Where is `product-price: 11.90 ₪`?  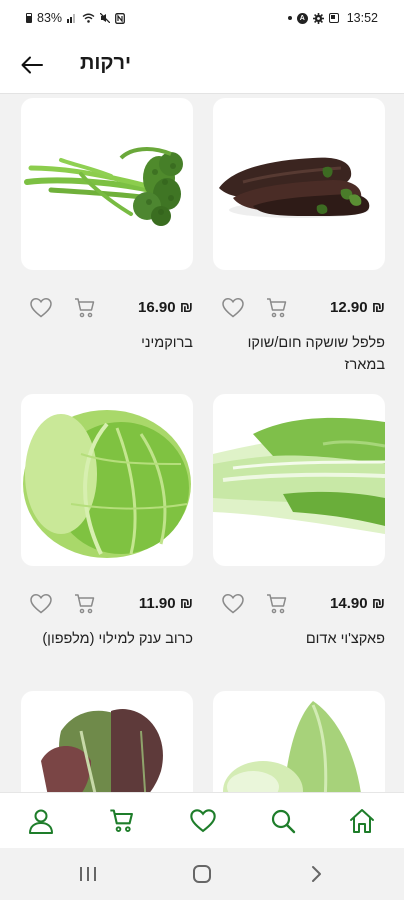 product-price: 11.90 ₪ is located at coordinates (165, 603).